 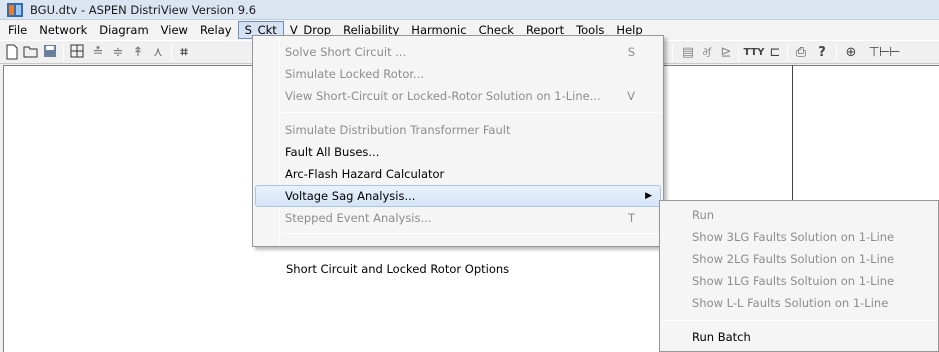 What do you see at coordinates (123, 30) in the screenshot?
I see `menu-diagram: Diagram` at bounding box center [123, 30].